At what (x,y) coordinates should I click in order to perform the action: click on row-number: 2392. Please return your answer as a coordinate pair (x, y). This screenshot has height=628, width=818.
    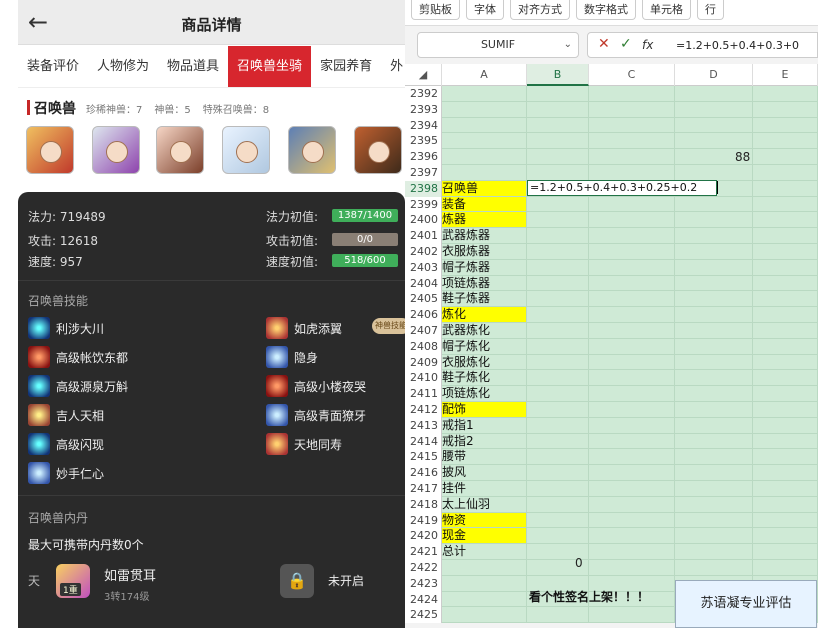
    Looking at the image, I should click on (423, 94).